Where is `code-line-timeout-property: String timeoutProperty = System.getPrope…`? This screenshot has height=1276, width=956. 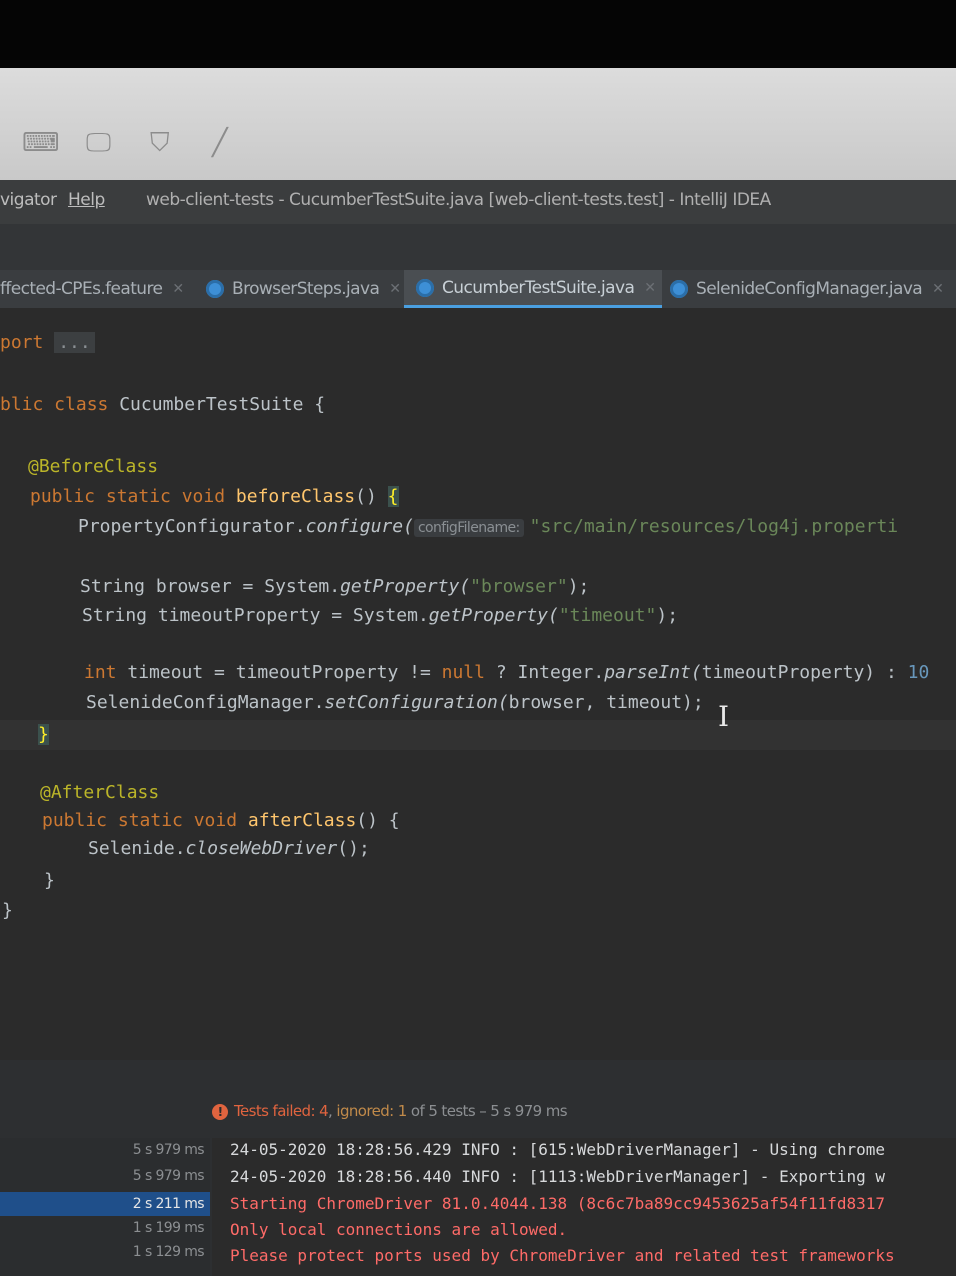 code-line-timeout-property: String timeoutProperty = System.getPrope… is located at coordinates (380, 615).